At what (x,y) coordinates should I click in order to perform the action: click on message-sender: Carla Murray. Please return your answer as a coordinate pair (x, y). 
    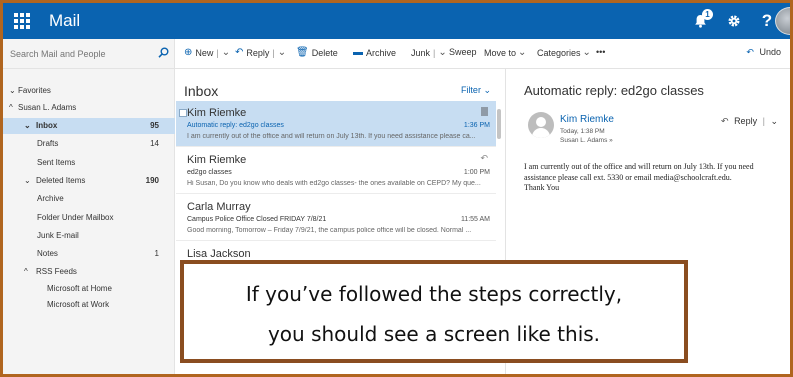
    Looking at the image, I should click on (219, 207).